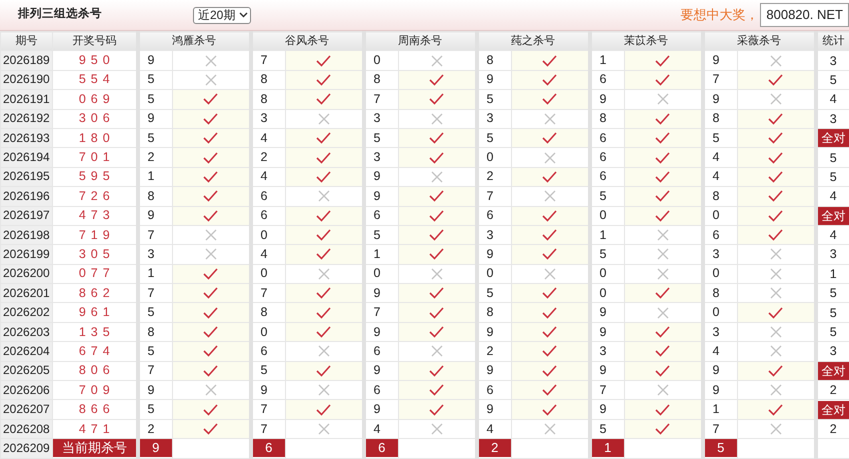 This screenshot has width=849, height=459. What do you see at coordinates (719, 15) in the screenshot?
I see `slogan: 要想中大奖，` at bounding box center [719, 15].